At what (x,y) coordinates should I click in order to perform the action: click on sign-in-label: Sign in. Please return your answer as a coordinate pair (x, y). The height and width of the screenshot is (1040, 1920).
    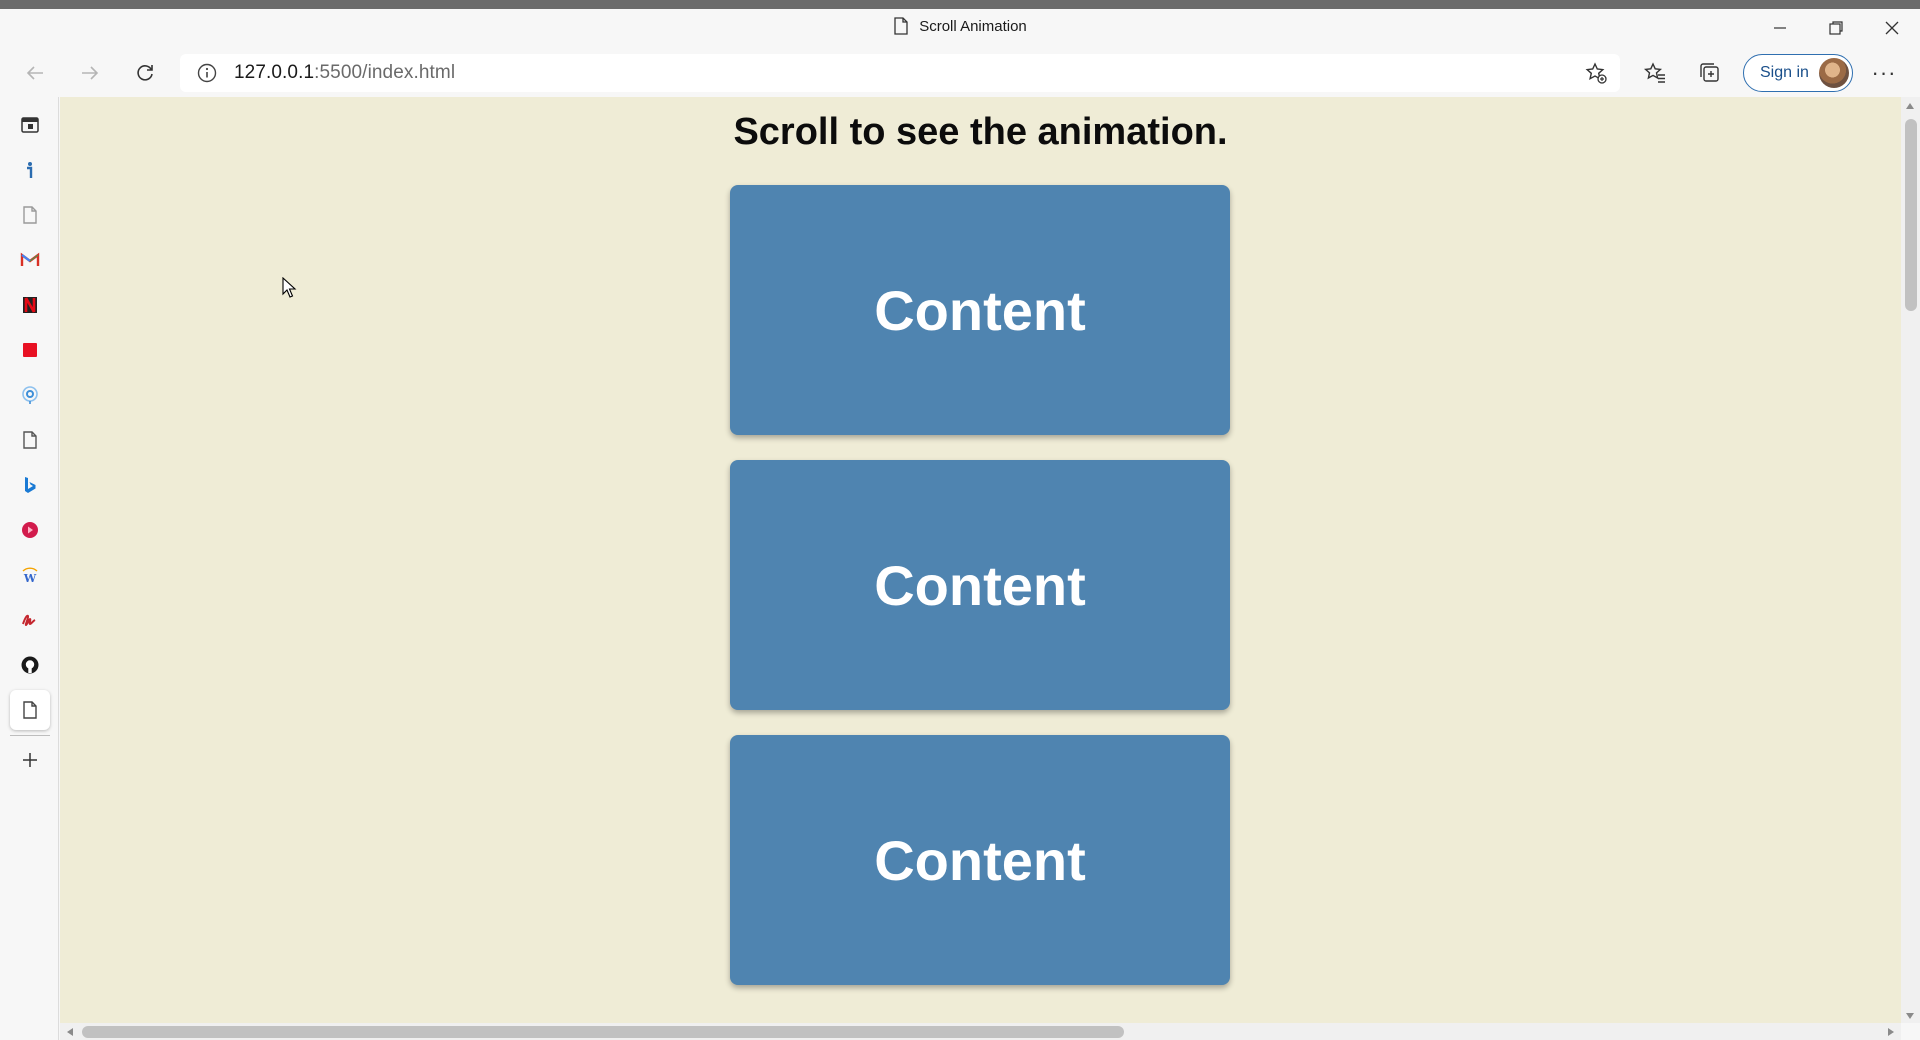
    Looking at the image, I should click on (1784, 72).